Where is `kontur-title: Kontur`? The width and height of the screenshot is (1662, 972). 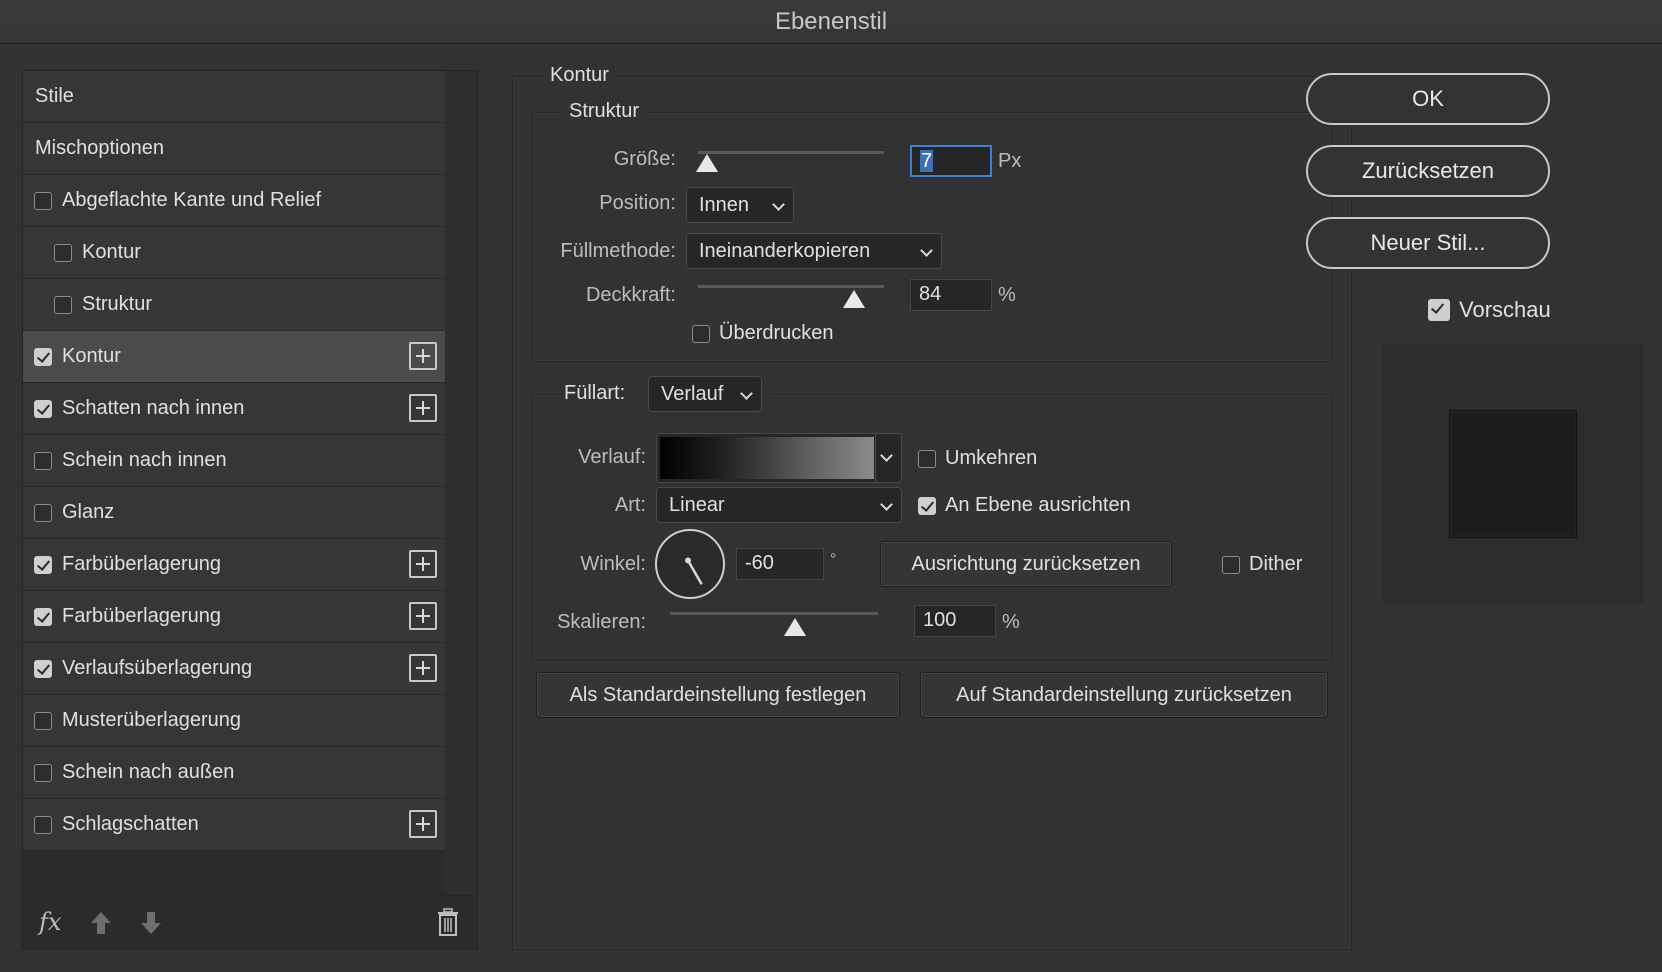 kontur-title: Kontur is located at coordinates (579, 75).